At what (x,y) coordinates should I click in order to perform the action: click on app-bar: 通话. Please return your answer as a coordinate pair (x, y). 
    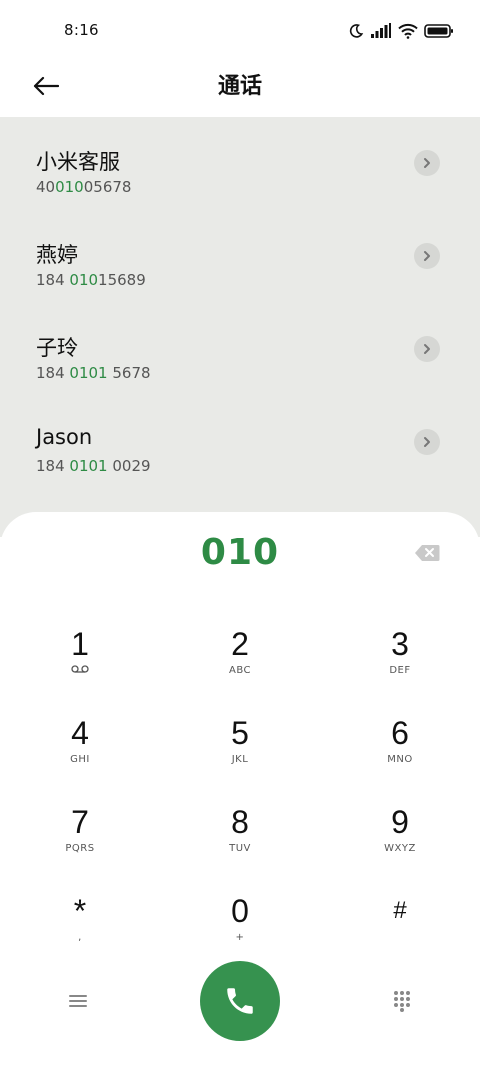
    Looking at the image, I should click on (240, 88).